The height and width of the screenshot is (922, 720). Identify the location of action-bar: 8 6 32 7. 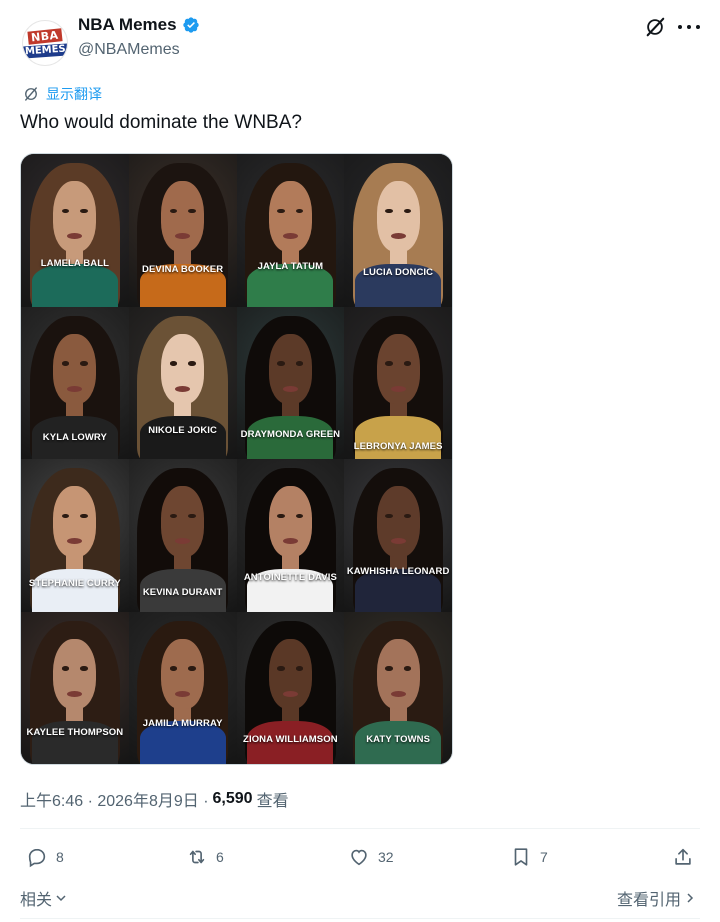
(360, 858).